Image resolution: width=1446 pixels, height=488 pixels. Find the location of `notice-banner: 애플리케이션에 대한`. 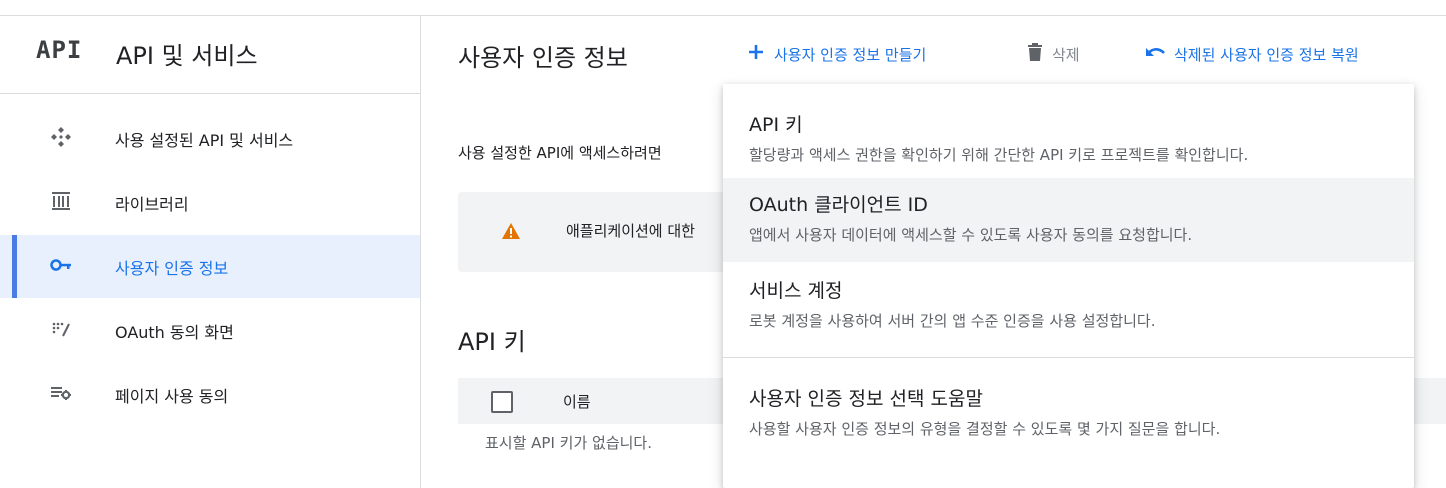

notice-banner: 애플리케이션에 대한 is located at coordinates (608, 232).